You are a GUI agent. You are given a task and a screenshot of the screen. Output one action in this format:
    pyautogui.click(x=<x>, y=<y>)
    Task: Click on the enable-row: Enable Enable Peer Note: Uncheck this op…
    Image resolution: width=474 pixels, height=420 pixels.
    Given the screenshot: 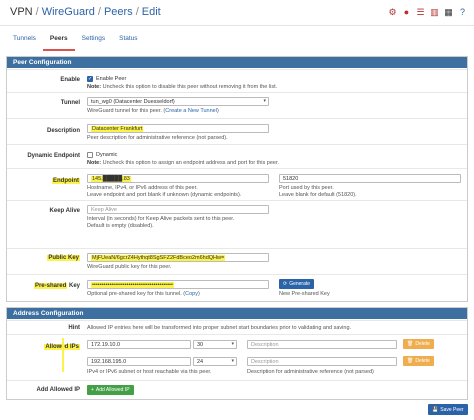 What is the action you would take?
    pyautogui.click(x=237, y=80)
    